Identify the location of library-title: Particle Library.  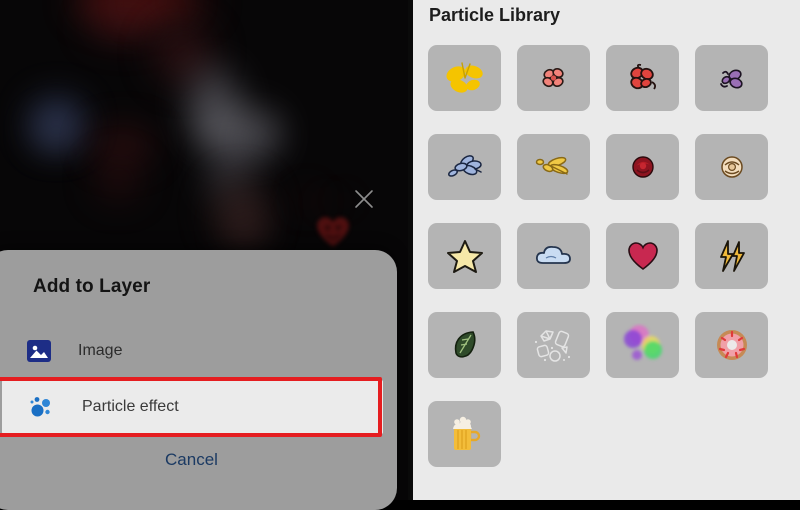
(495, 15).